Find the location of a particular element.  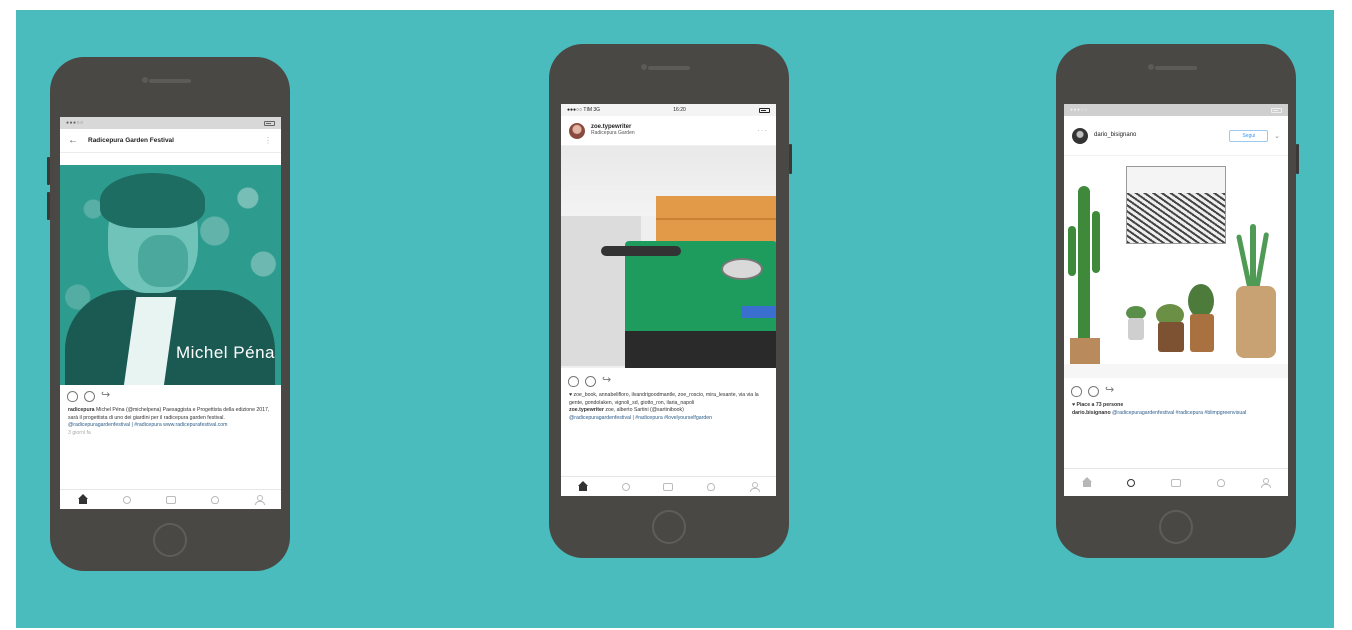

post-header: dario_bisignano Segui ⌄ is located at coordinates (1176, 136).